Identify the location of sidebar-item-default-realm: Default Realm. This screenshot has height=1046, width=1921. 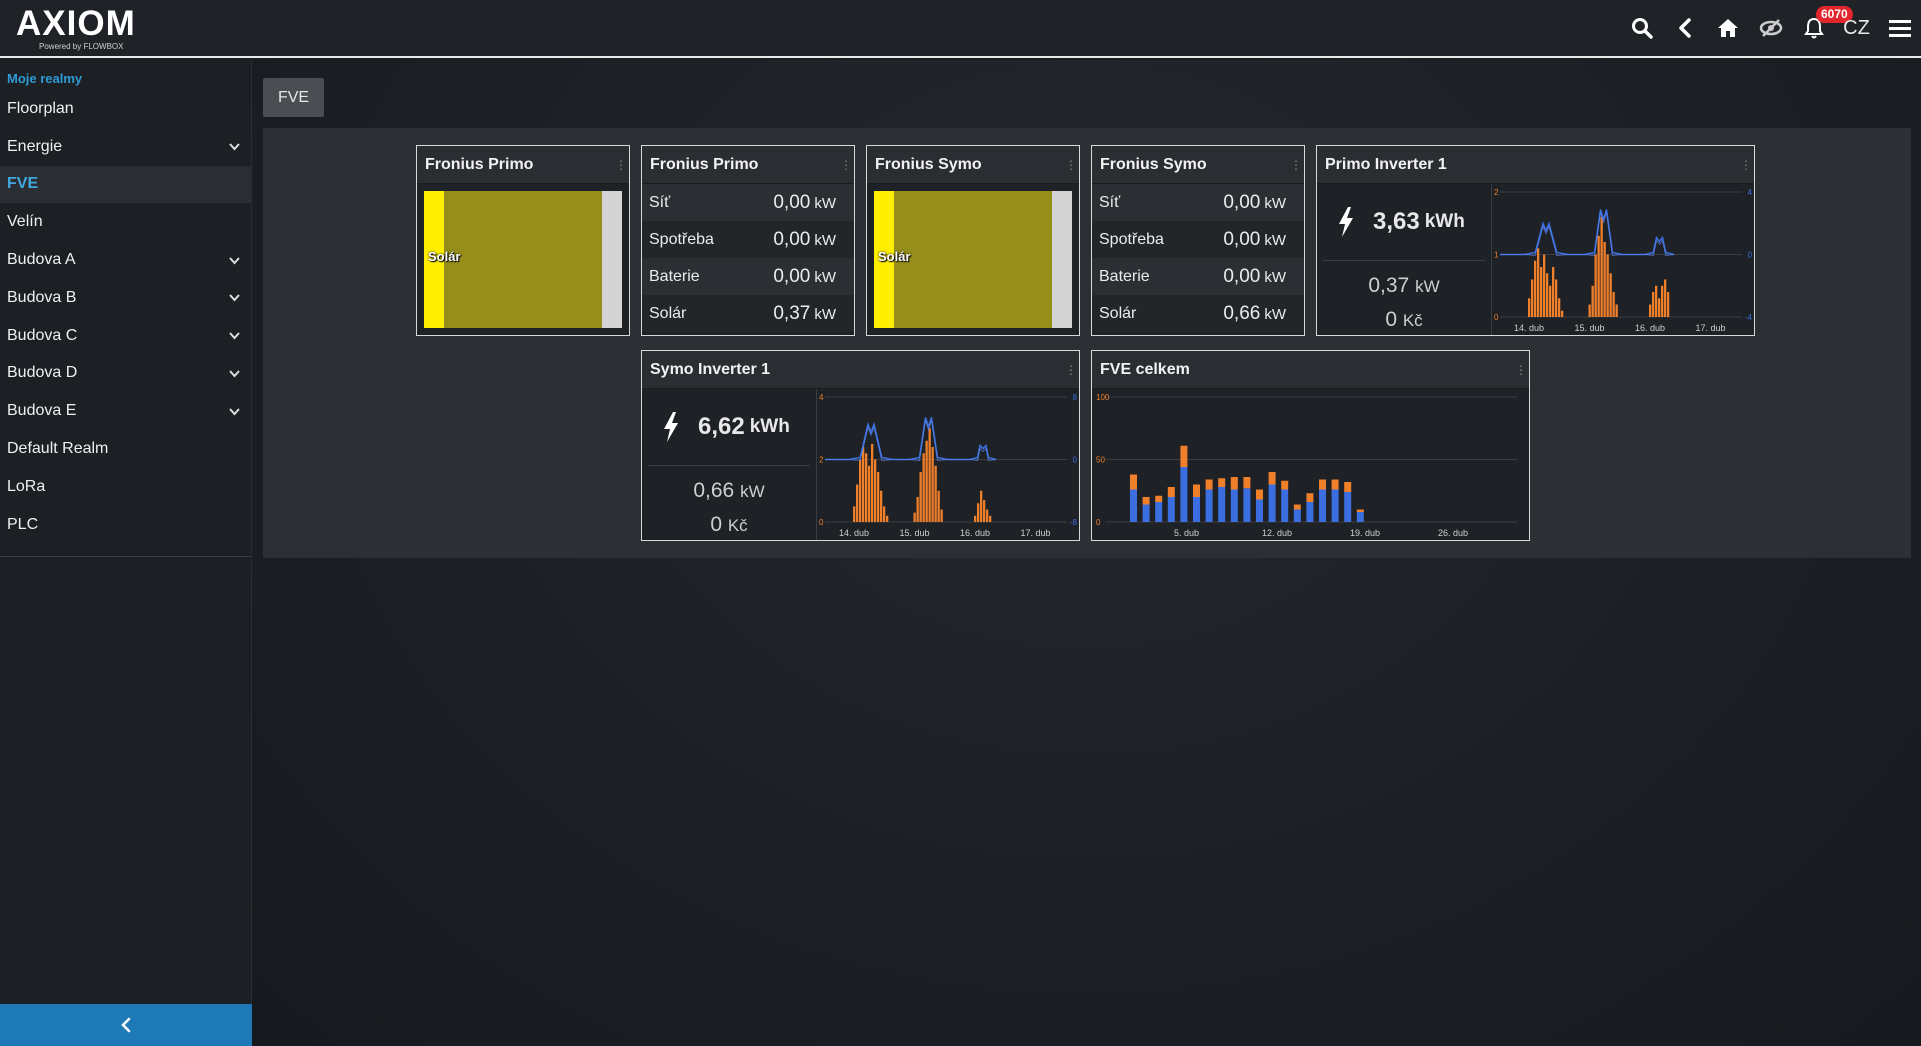
(125, 449).